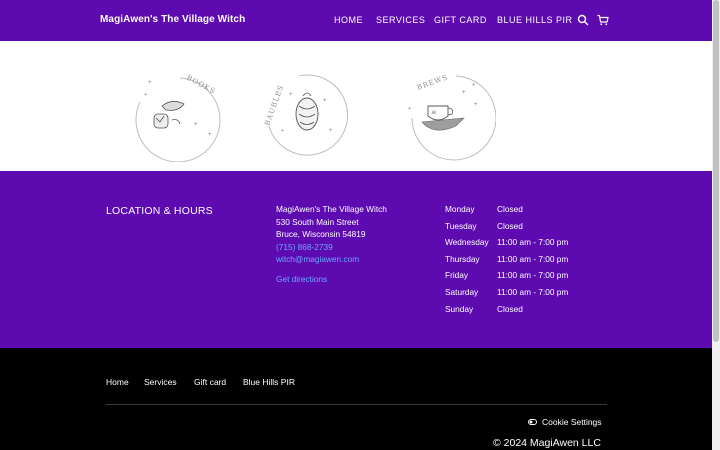  What do you see at coordinates (172, 19) in the screenshot?
I see `site-brand: MagiAwen's The Village Witch` at bounding box center [172, 19].